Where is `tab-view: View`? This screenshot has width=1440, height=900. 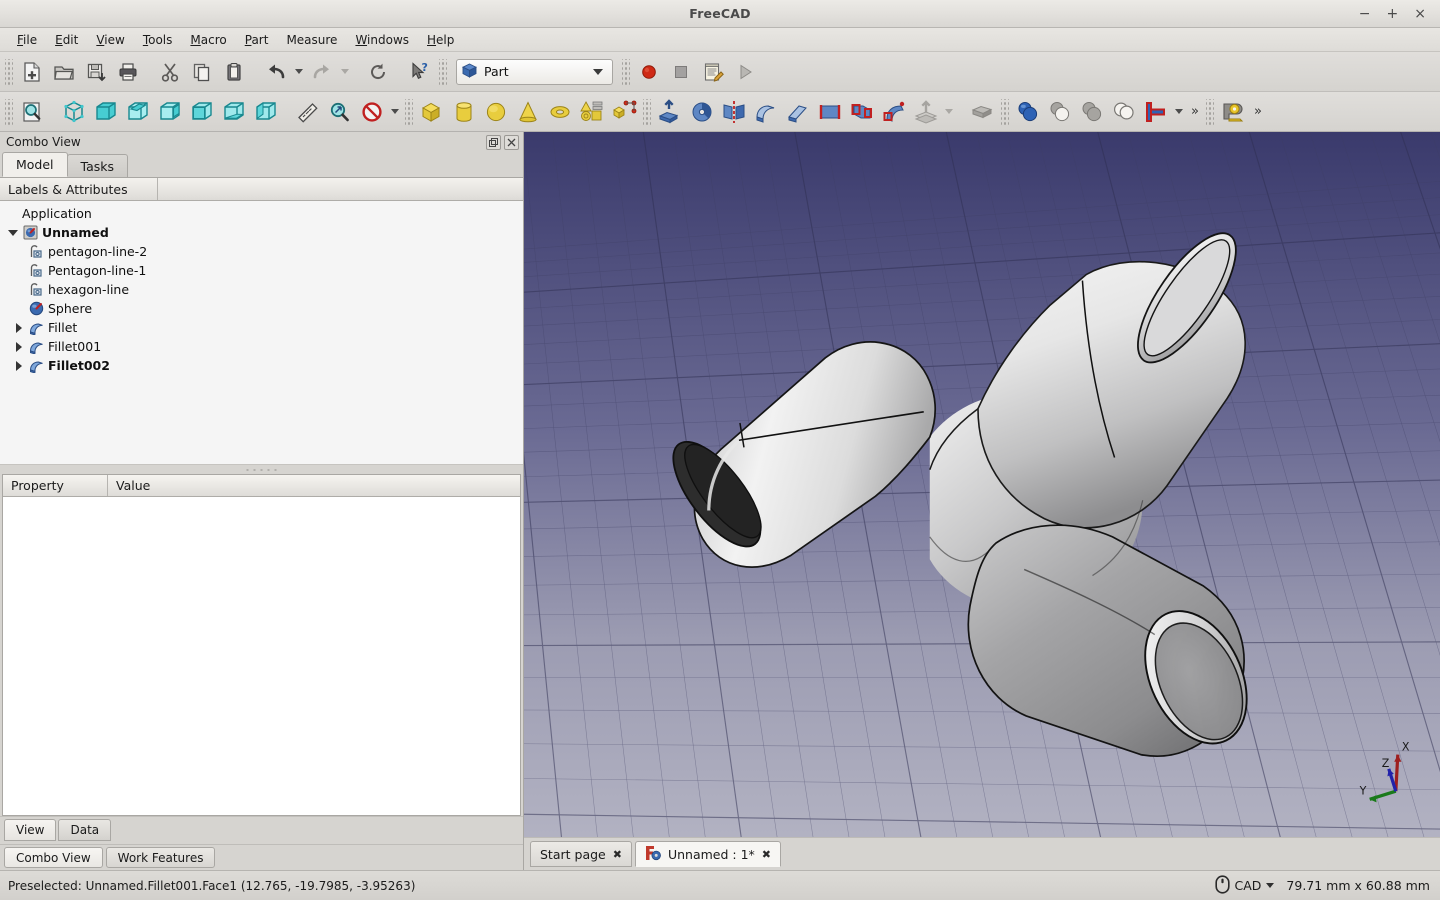 tab-view: View is located at coordinates (30, 830).